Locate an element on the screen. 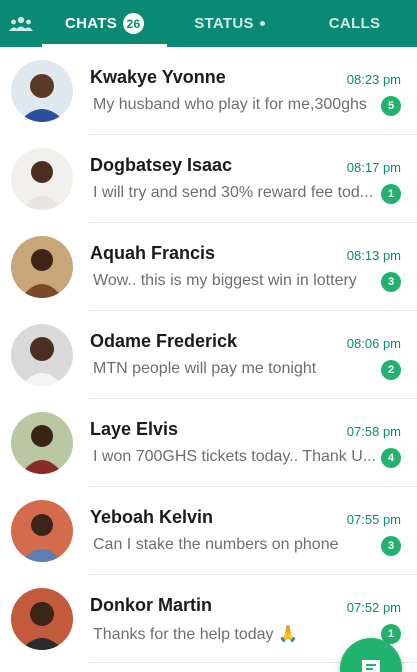  contact-name: Aquah Francis is located at coordinates (153, 253).